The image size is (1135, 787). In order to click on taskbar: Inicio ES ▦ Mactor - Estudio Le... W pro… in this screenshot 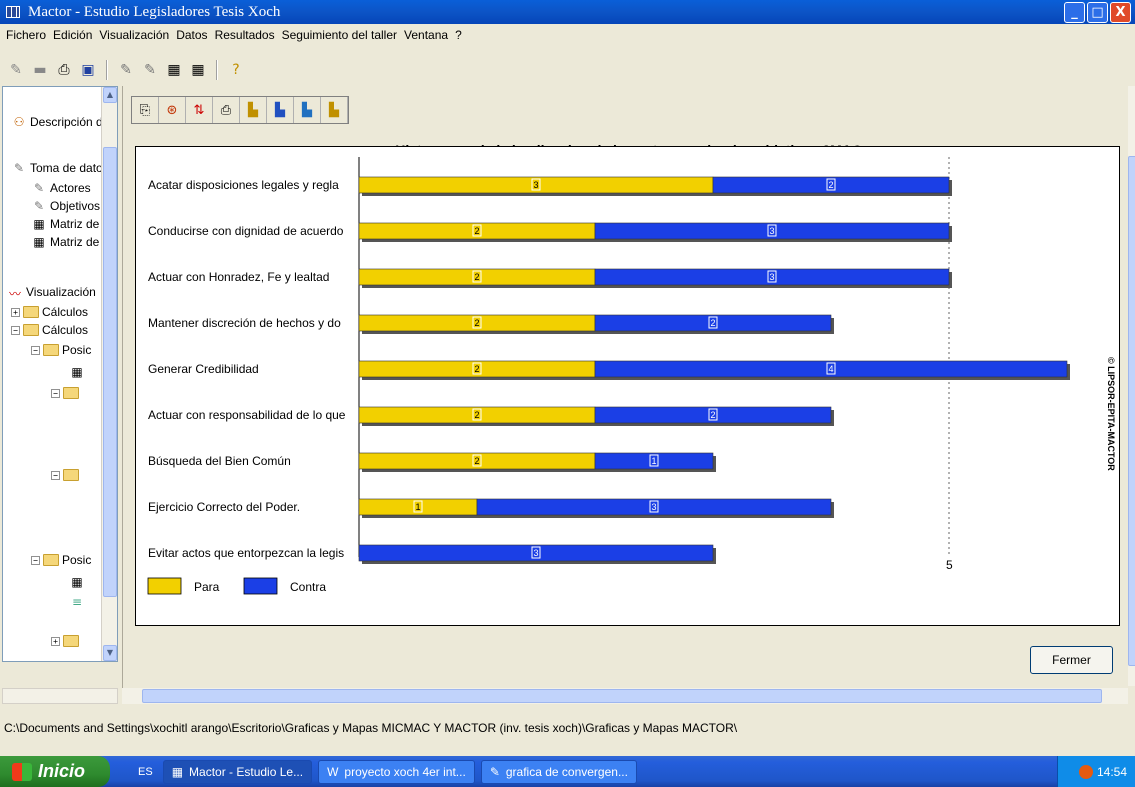, I will do `click(567, 771)`.